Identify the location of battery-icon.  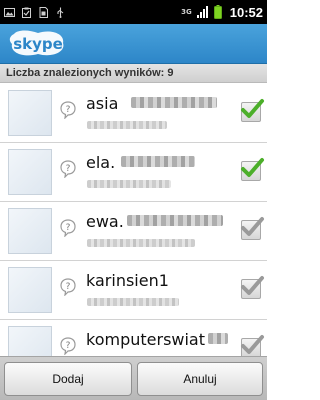
(217, 12).